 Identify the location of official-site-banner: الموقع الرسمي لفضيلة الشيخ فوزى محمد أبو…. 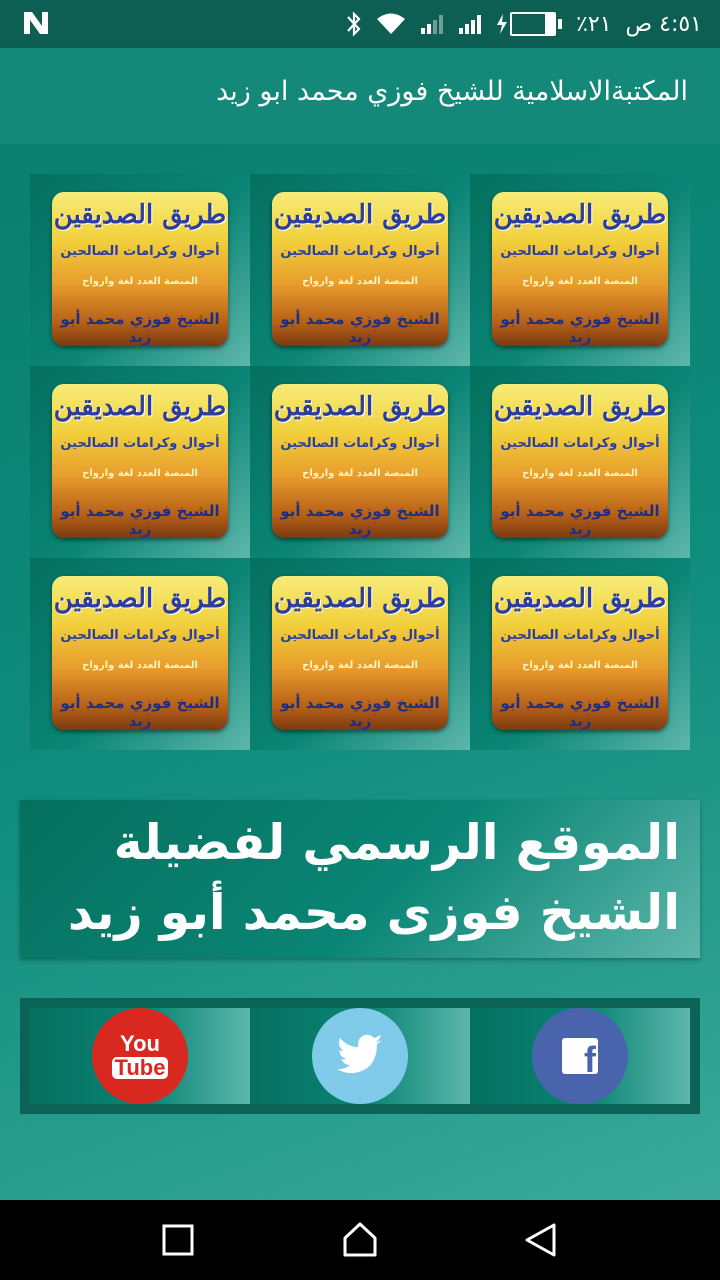
(360, 879).